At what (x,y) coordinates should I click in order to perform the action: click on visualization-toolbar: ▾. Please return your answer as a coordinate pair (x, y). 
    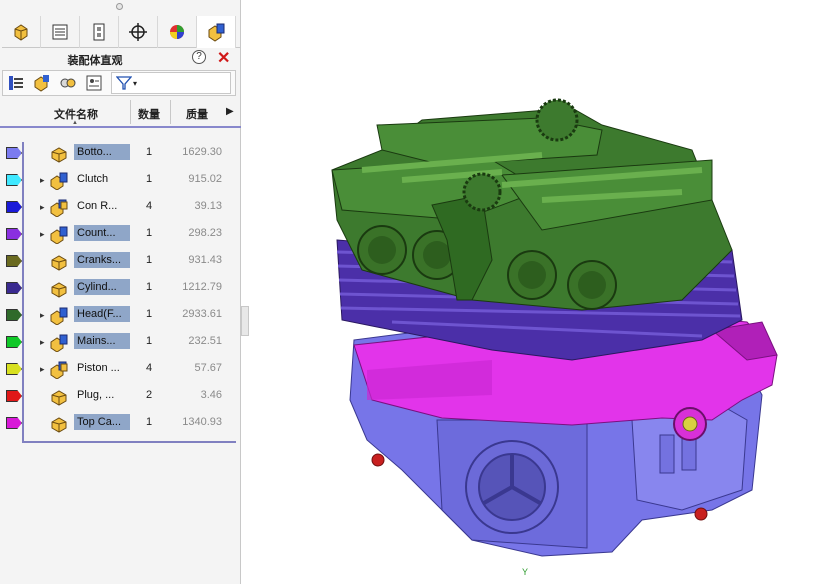
    Looking at the image, I should click on (119, 83).